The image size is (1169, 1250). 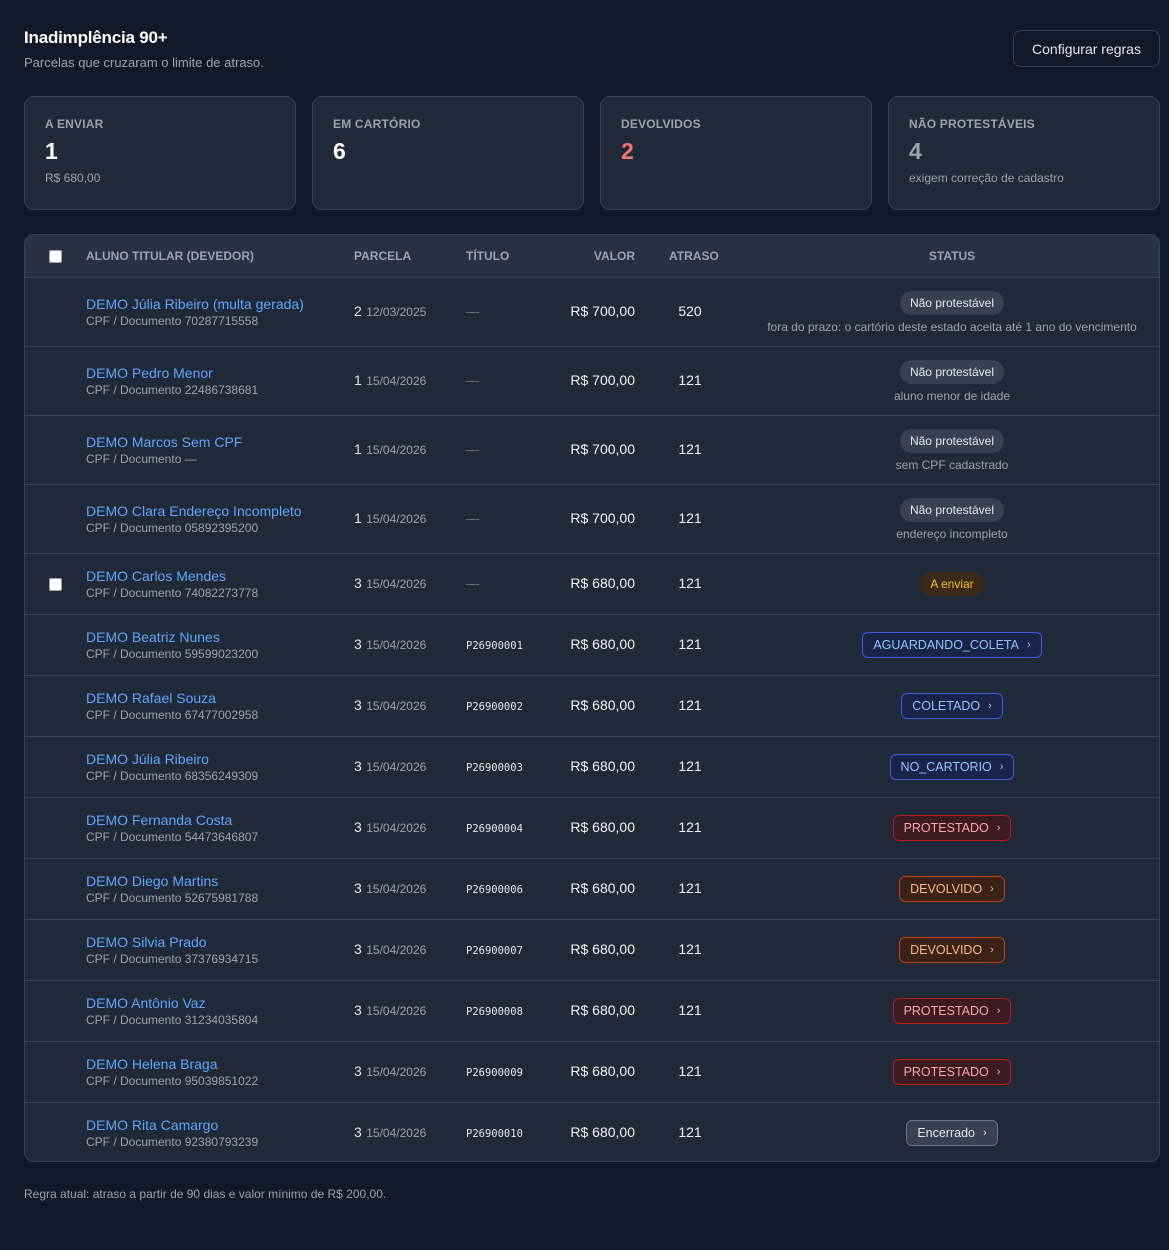 I want to click on debtor-cell: DEMO Marcos Sem CPF CPF / Documento —, so click(x=220, y=450).